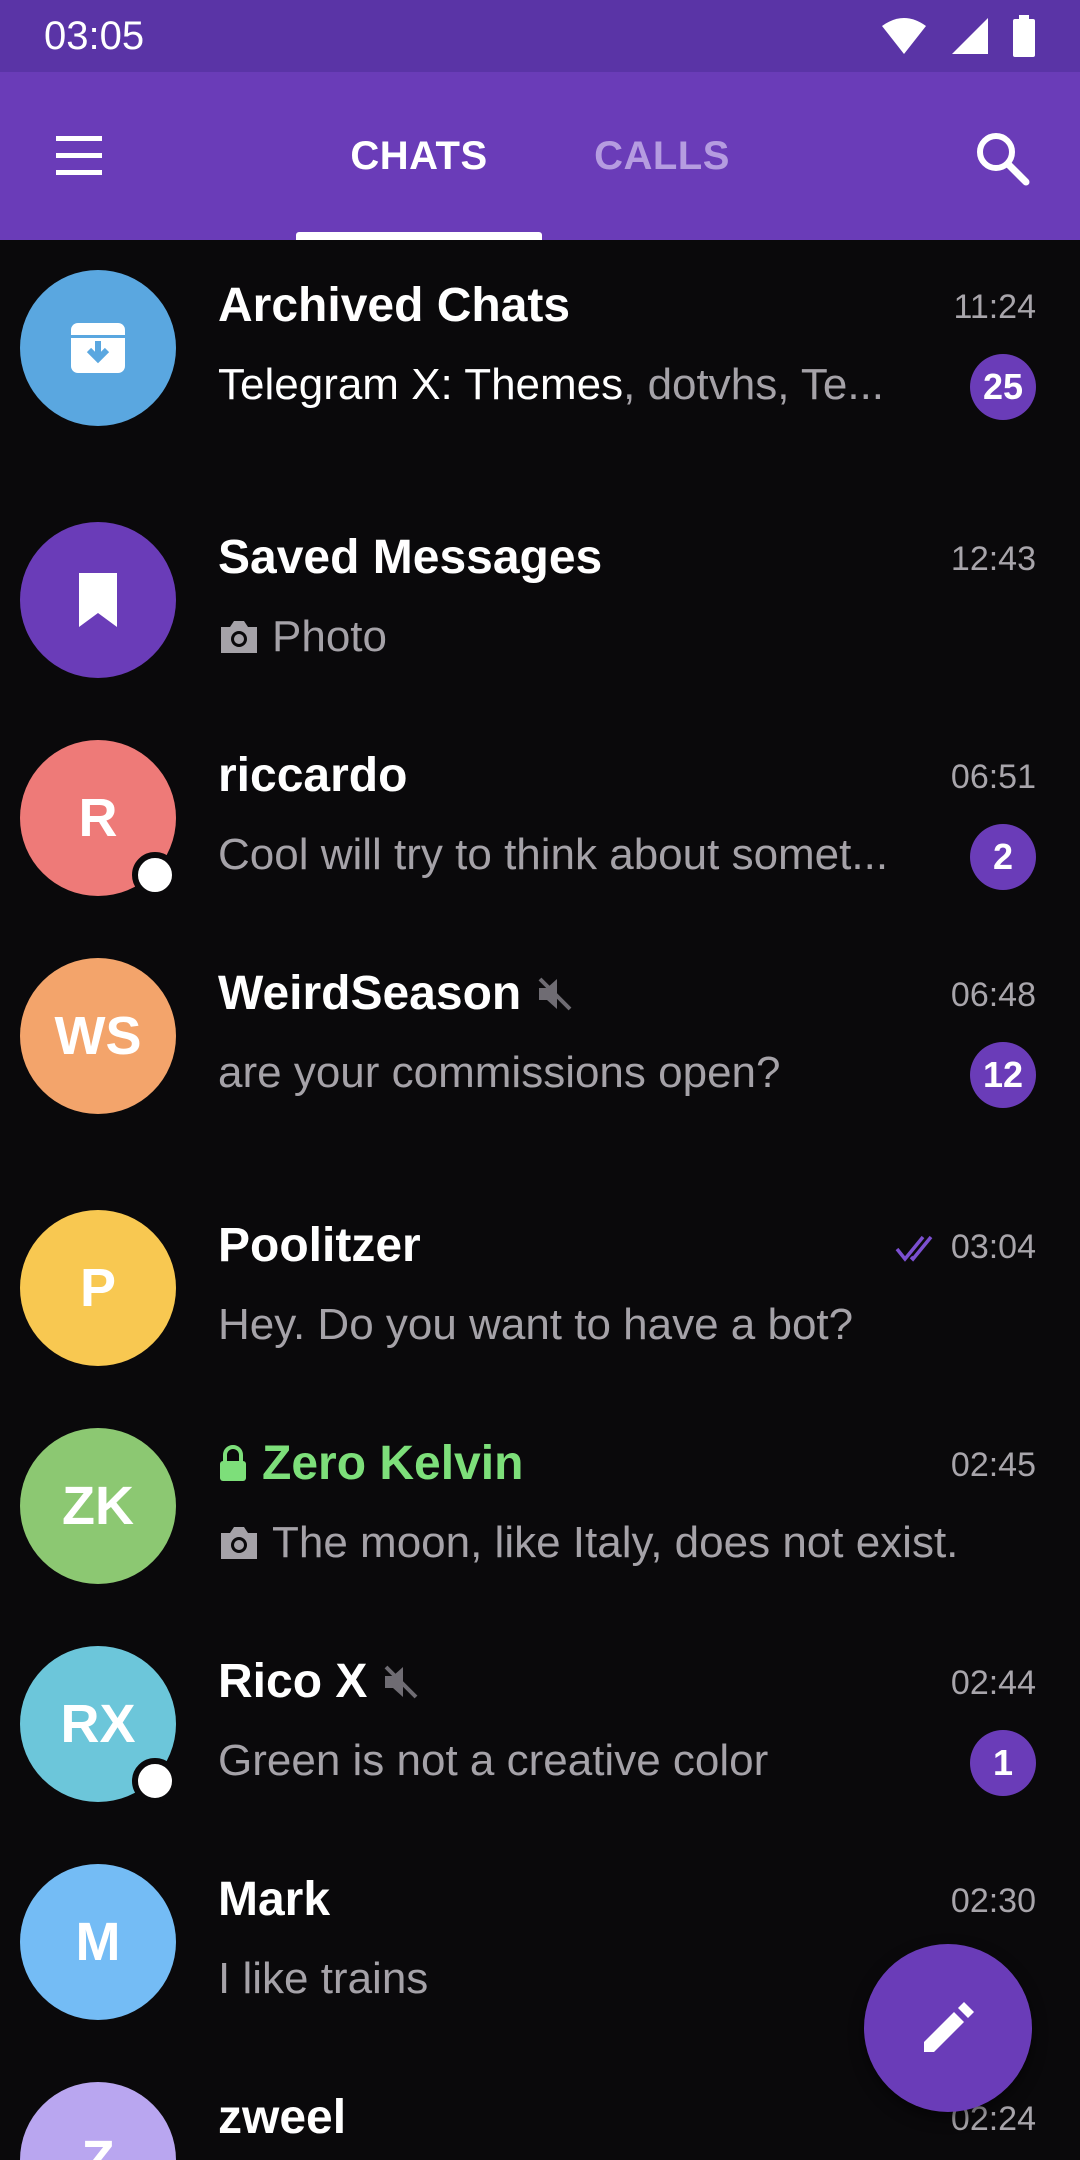 The height and width of the screenshot is (2160, 1080). I want to click on chat-name-text: Mark, so click(274, 1899).